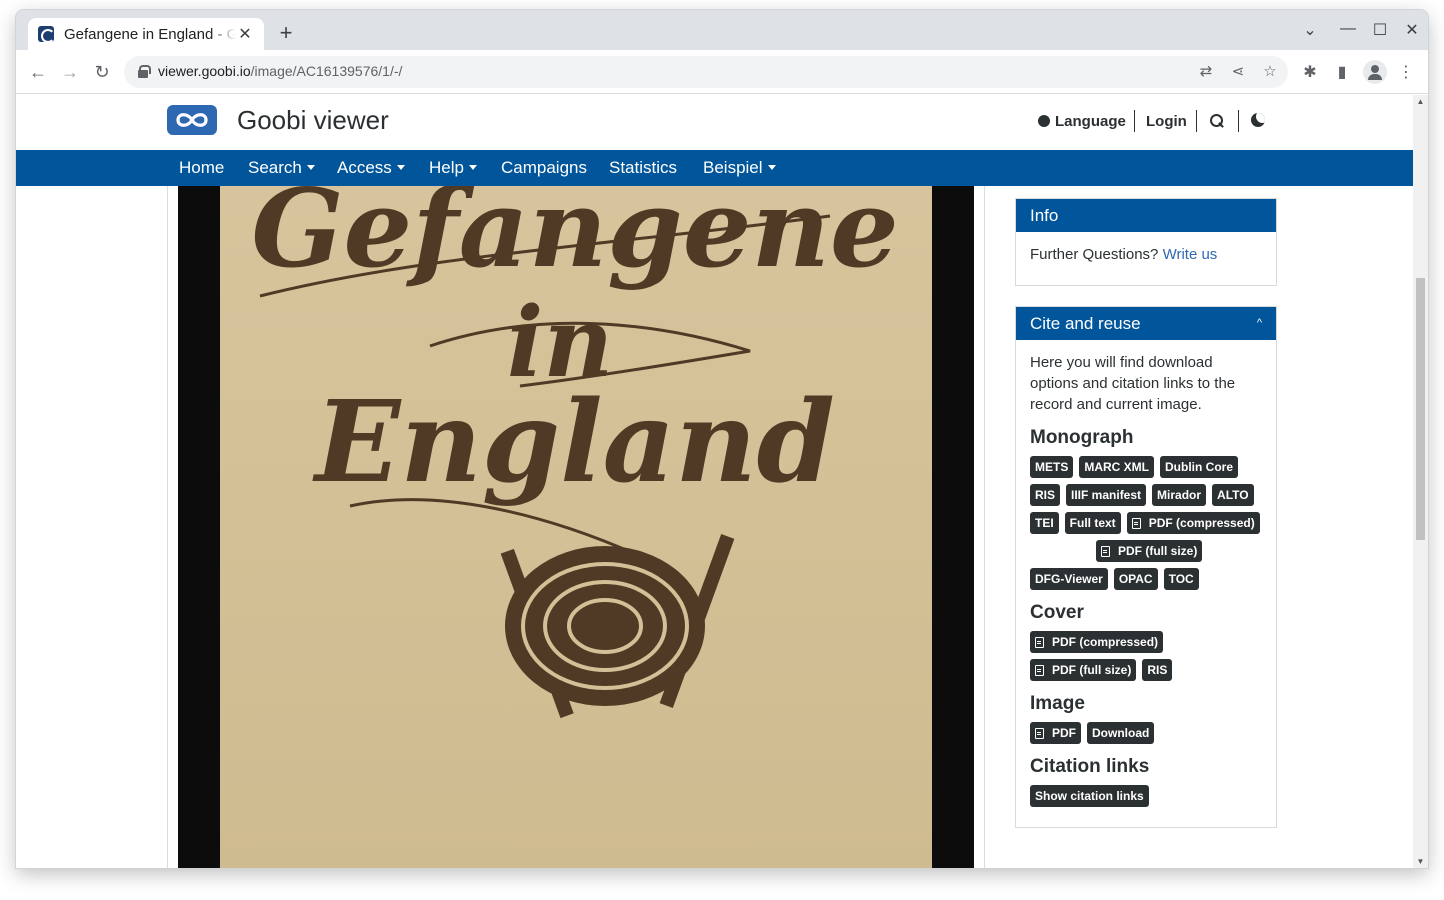 The width and height of the screenshot is (1444, 900). I want to click on cover-pdf-full-size-badge: PDF (full size), so click(1083, 670).